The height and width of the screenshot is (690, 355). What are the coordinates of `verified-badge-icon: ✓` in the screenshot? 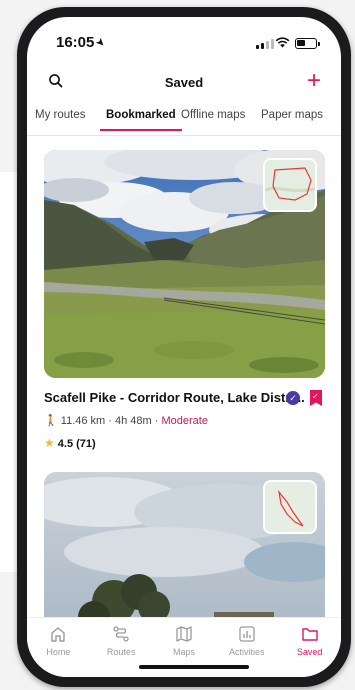 It's located at (293, 398).